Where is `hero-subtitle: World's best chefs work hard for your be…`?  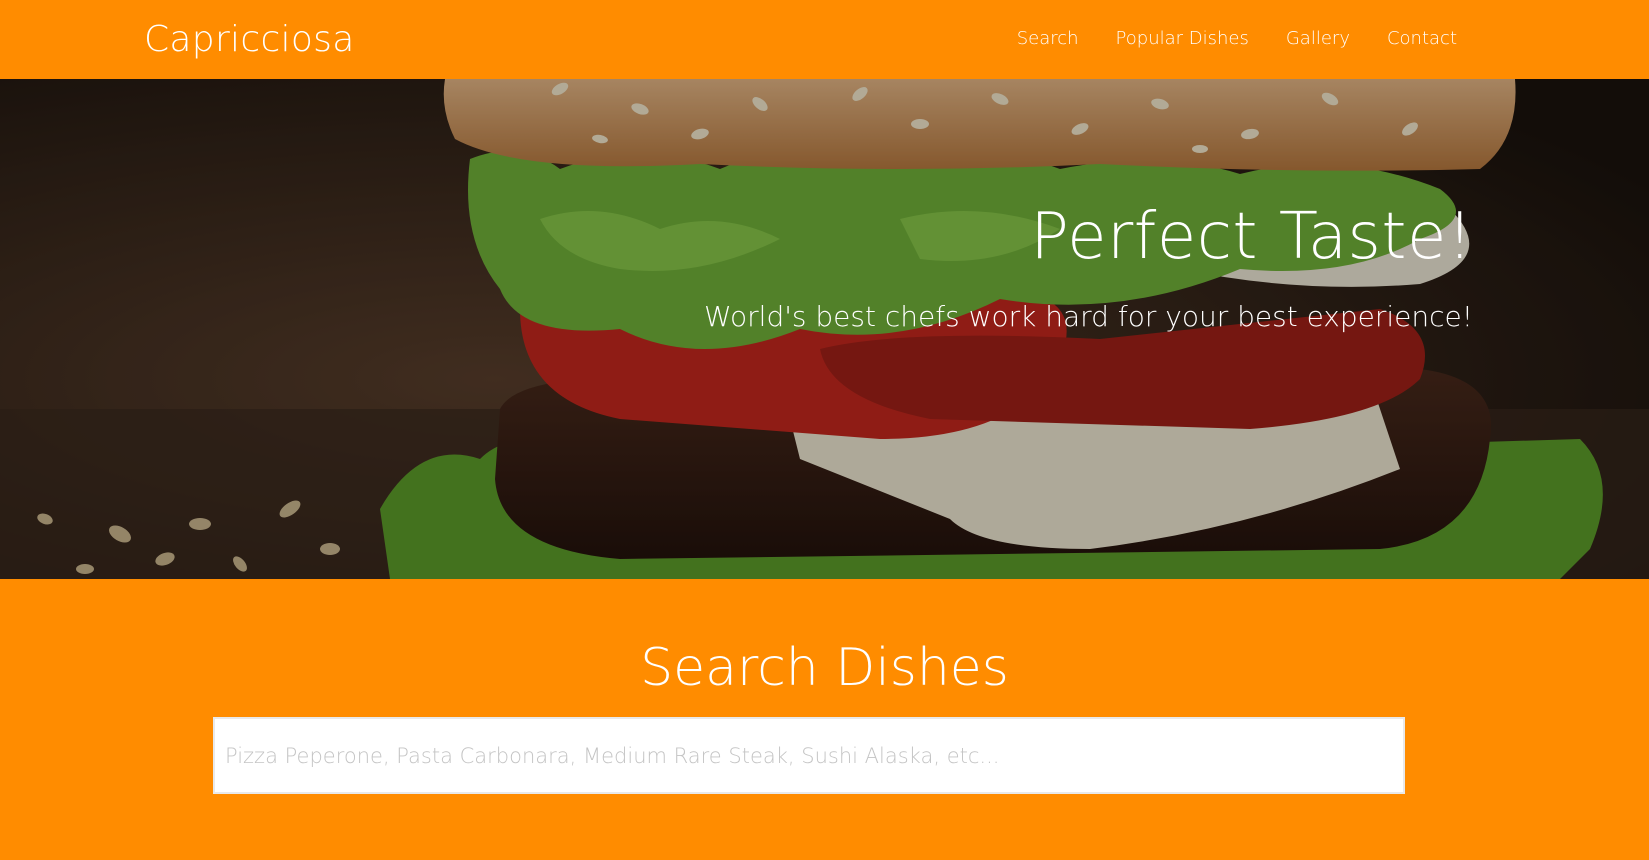 hero-subtitle: World's best chefs work hard for your be… is located at coordinates (1088, 316).